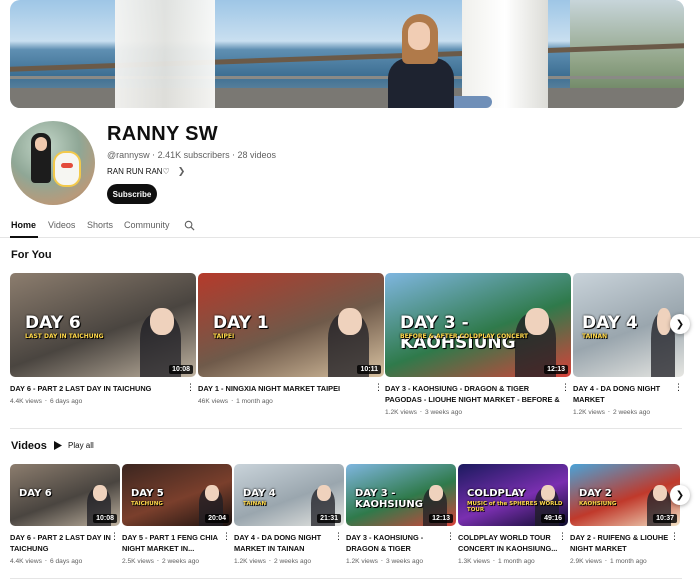 The width and height of the screenshot is (700, 584). Describe the element at coordinates (595, 493) in the screenshot. I see `thumbnail-title-overlay: DAY 2` at that location.